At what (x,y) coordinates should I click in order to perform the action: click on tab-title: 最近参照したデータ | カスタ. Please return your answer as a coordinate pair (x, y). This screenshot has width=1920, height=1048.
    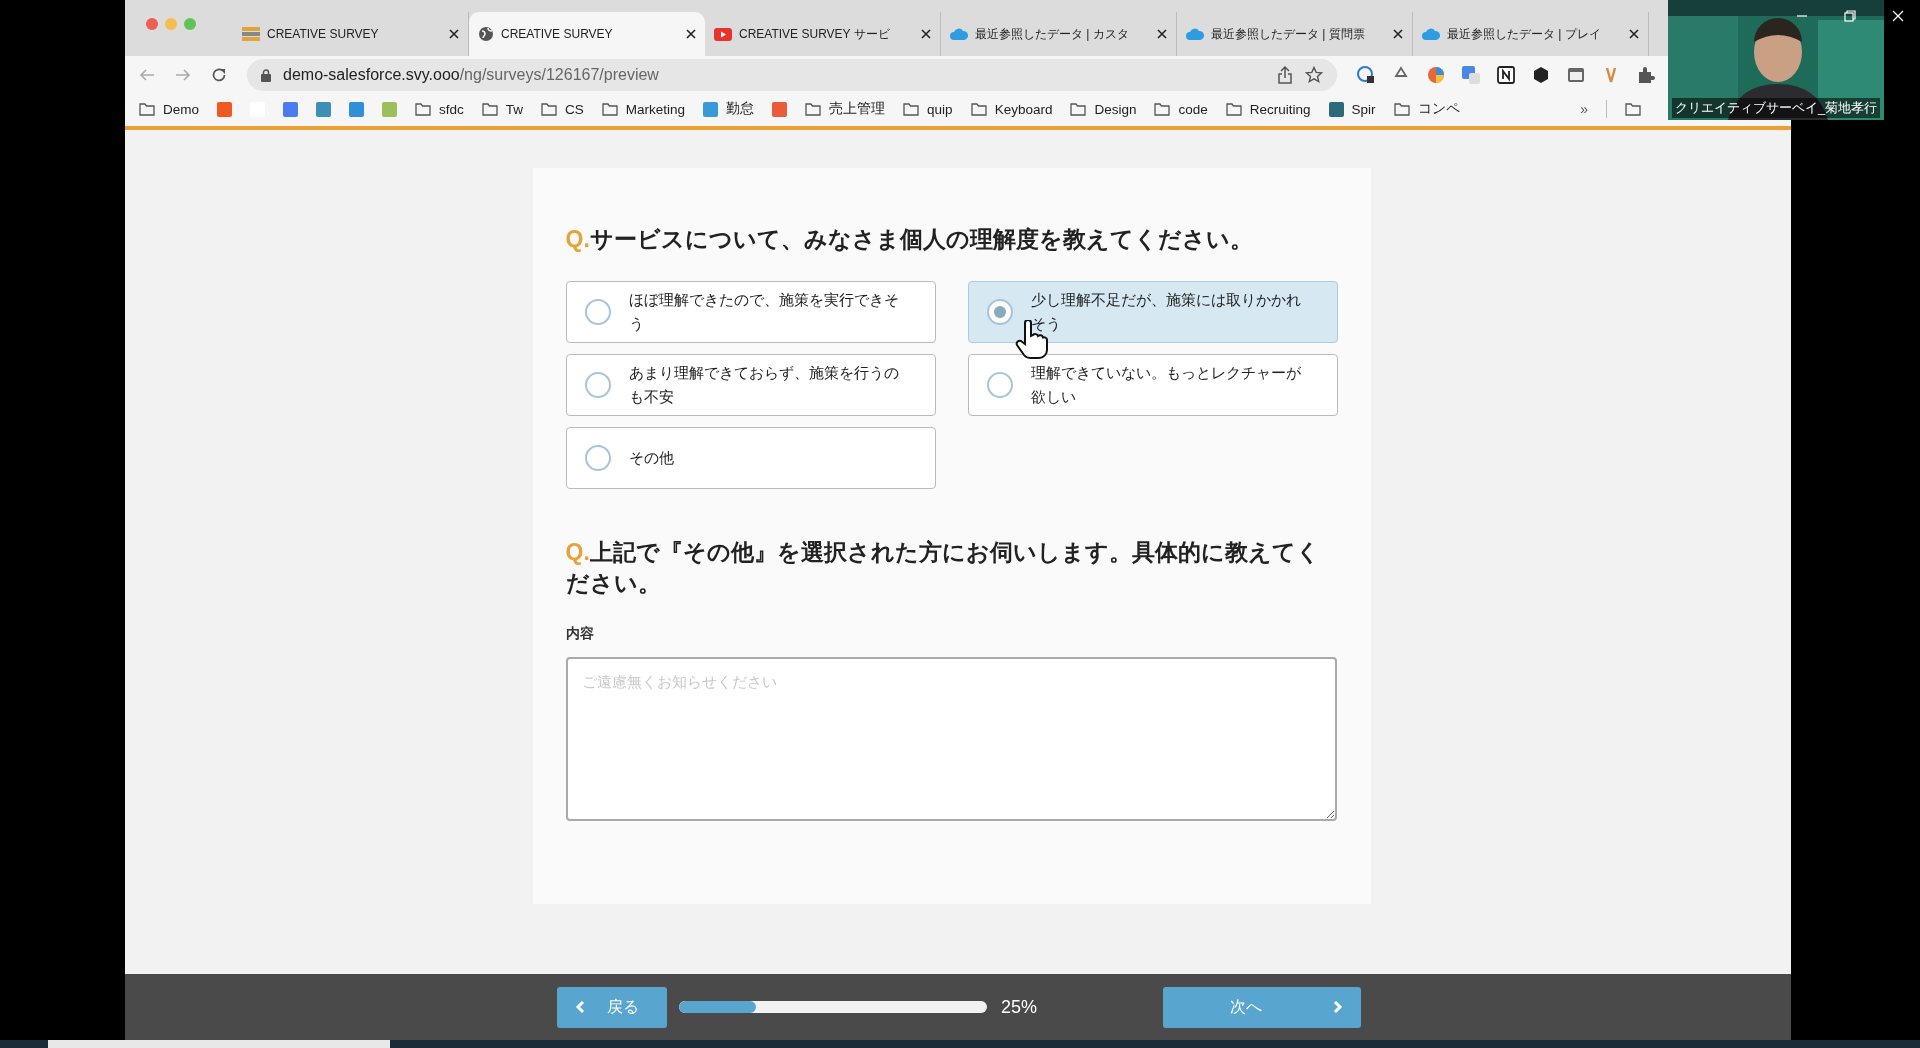
    Looking at the image, I should click on (1052, 34).